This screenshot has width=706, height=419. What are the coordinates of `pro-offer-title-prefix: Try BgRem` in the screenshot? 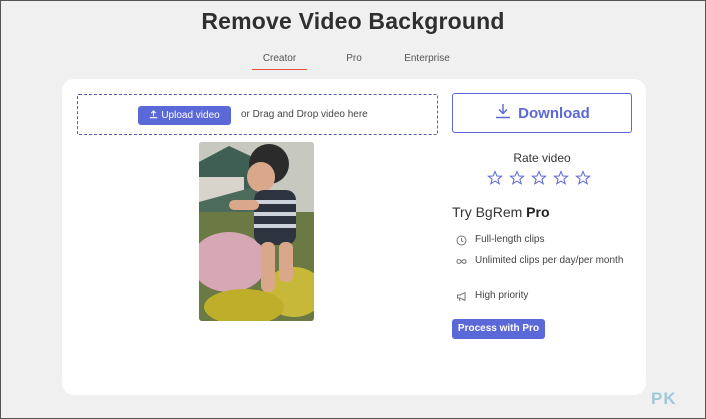 It's located at (487, 212).